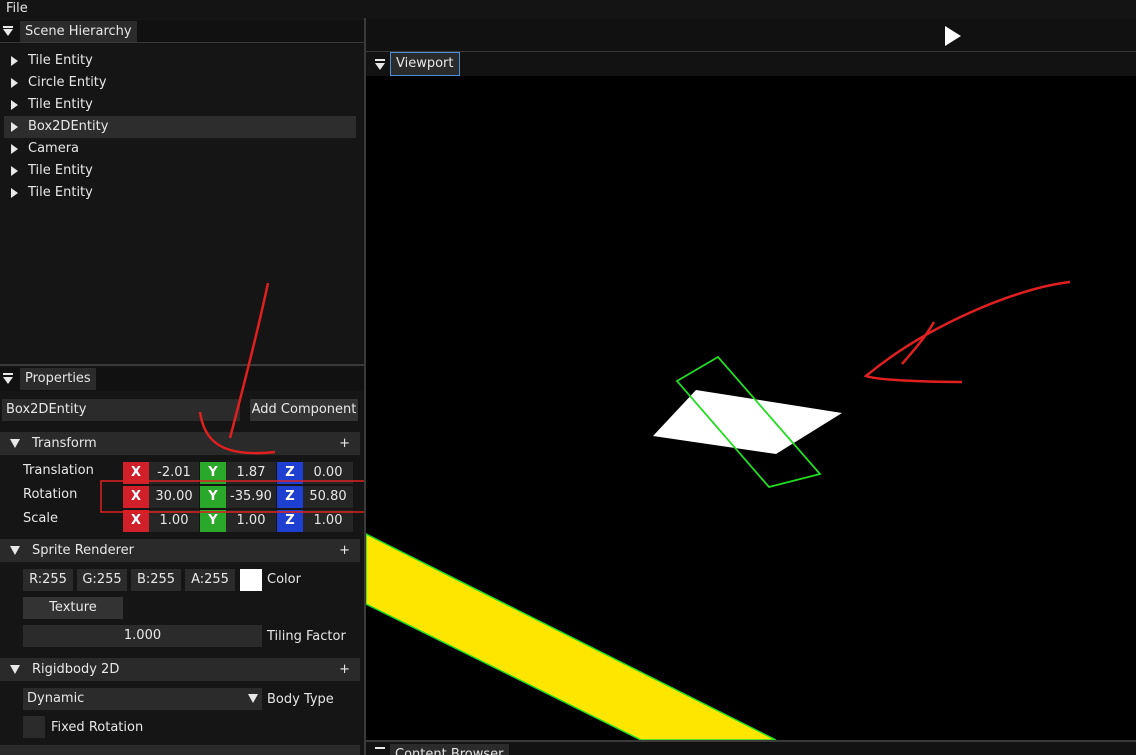  What do you see at coordinates (751, 748) in the screenshot?
I see `content-browser-header: Content Browser` at bounding box center [751, 748].